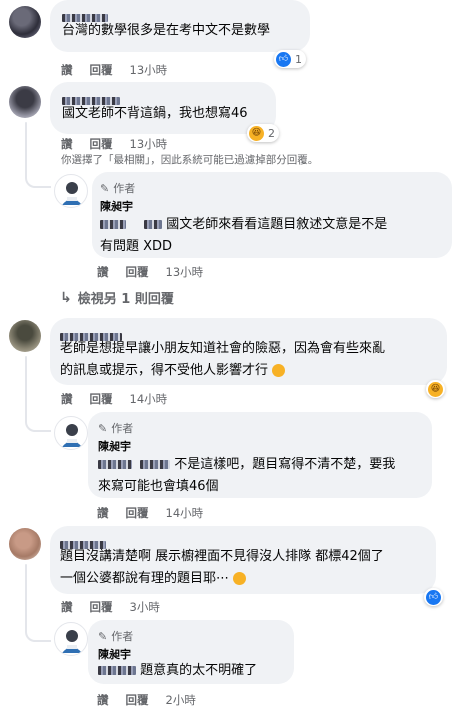  What do you see at coordinates (145, 607) in the screenshot?
I see `timestamp: 3小時` at bounding box center [145, 607].